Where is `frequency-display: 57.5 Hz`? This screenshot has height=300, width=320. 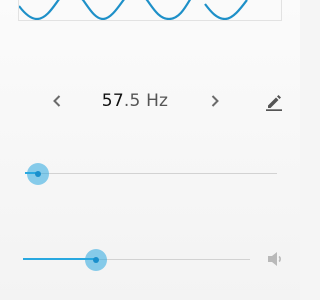
frequency-display: 57.5 Hz is located at coordinates (135, 101).